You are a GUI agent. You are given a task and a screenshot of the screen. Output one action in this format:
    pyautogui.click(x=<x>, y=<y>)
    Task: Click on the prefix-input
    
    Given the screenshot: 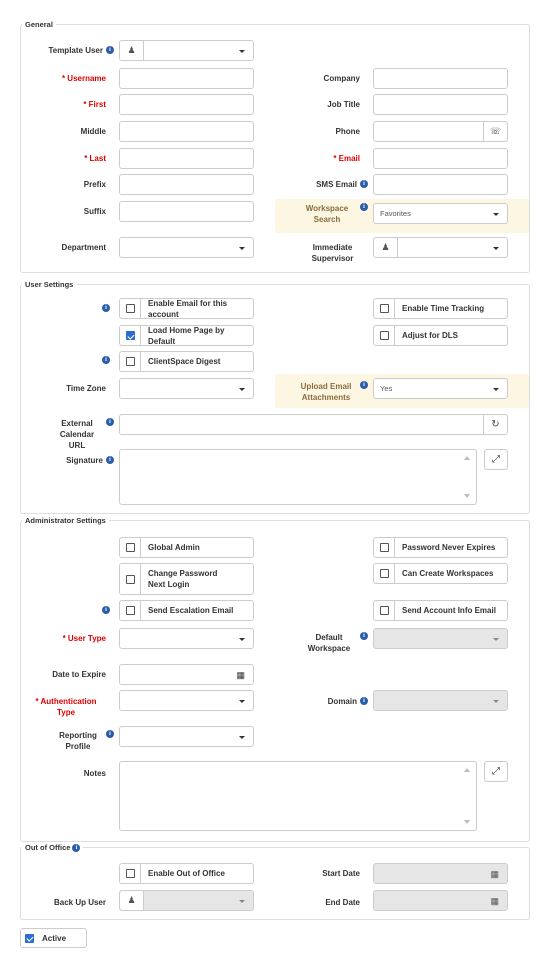 What is the action you would take?
    pyautogui.click(x=186, y=184)
    